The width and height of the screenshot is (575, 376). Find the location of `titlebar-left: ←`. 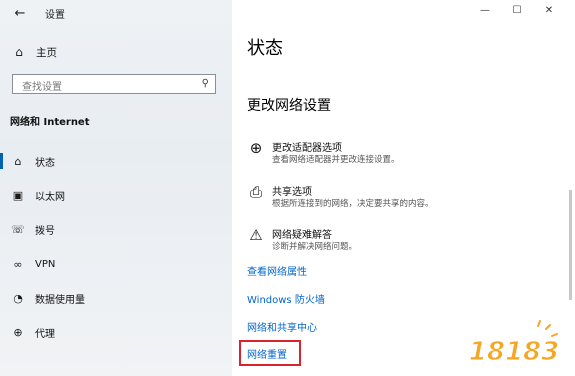

titlebar-left: ← is located at coordinates (20, 14).